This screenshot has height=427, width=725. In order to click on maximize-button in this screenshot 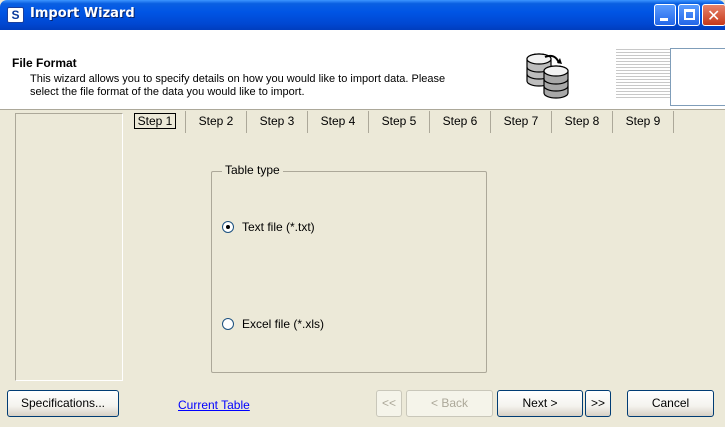, I will do `click(689, 15)`.